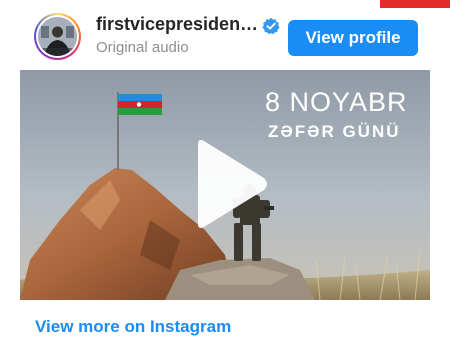 The height and width of the screenshot is (352, 450). What do you see at coordinates (334, 131) in the screenshot?
I see `video-subtitle: ZƏFƏR GÜNÜ` at bounding box center [334, 131].